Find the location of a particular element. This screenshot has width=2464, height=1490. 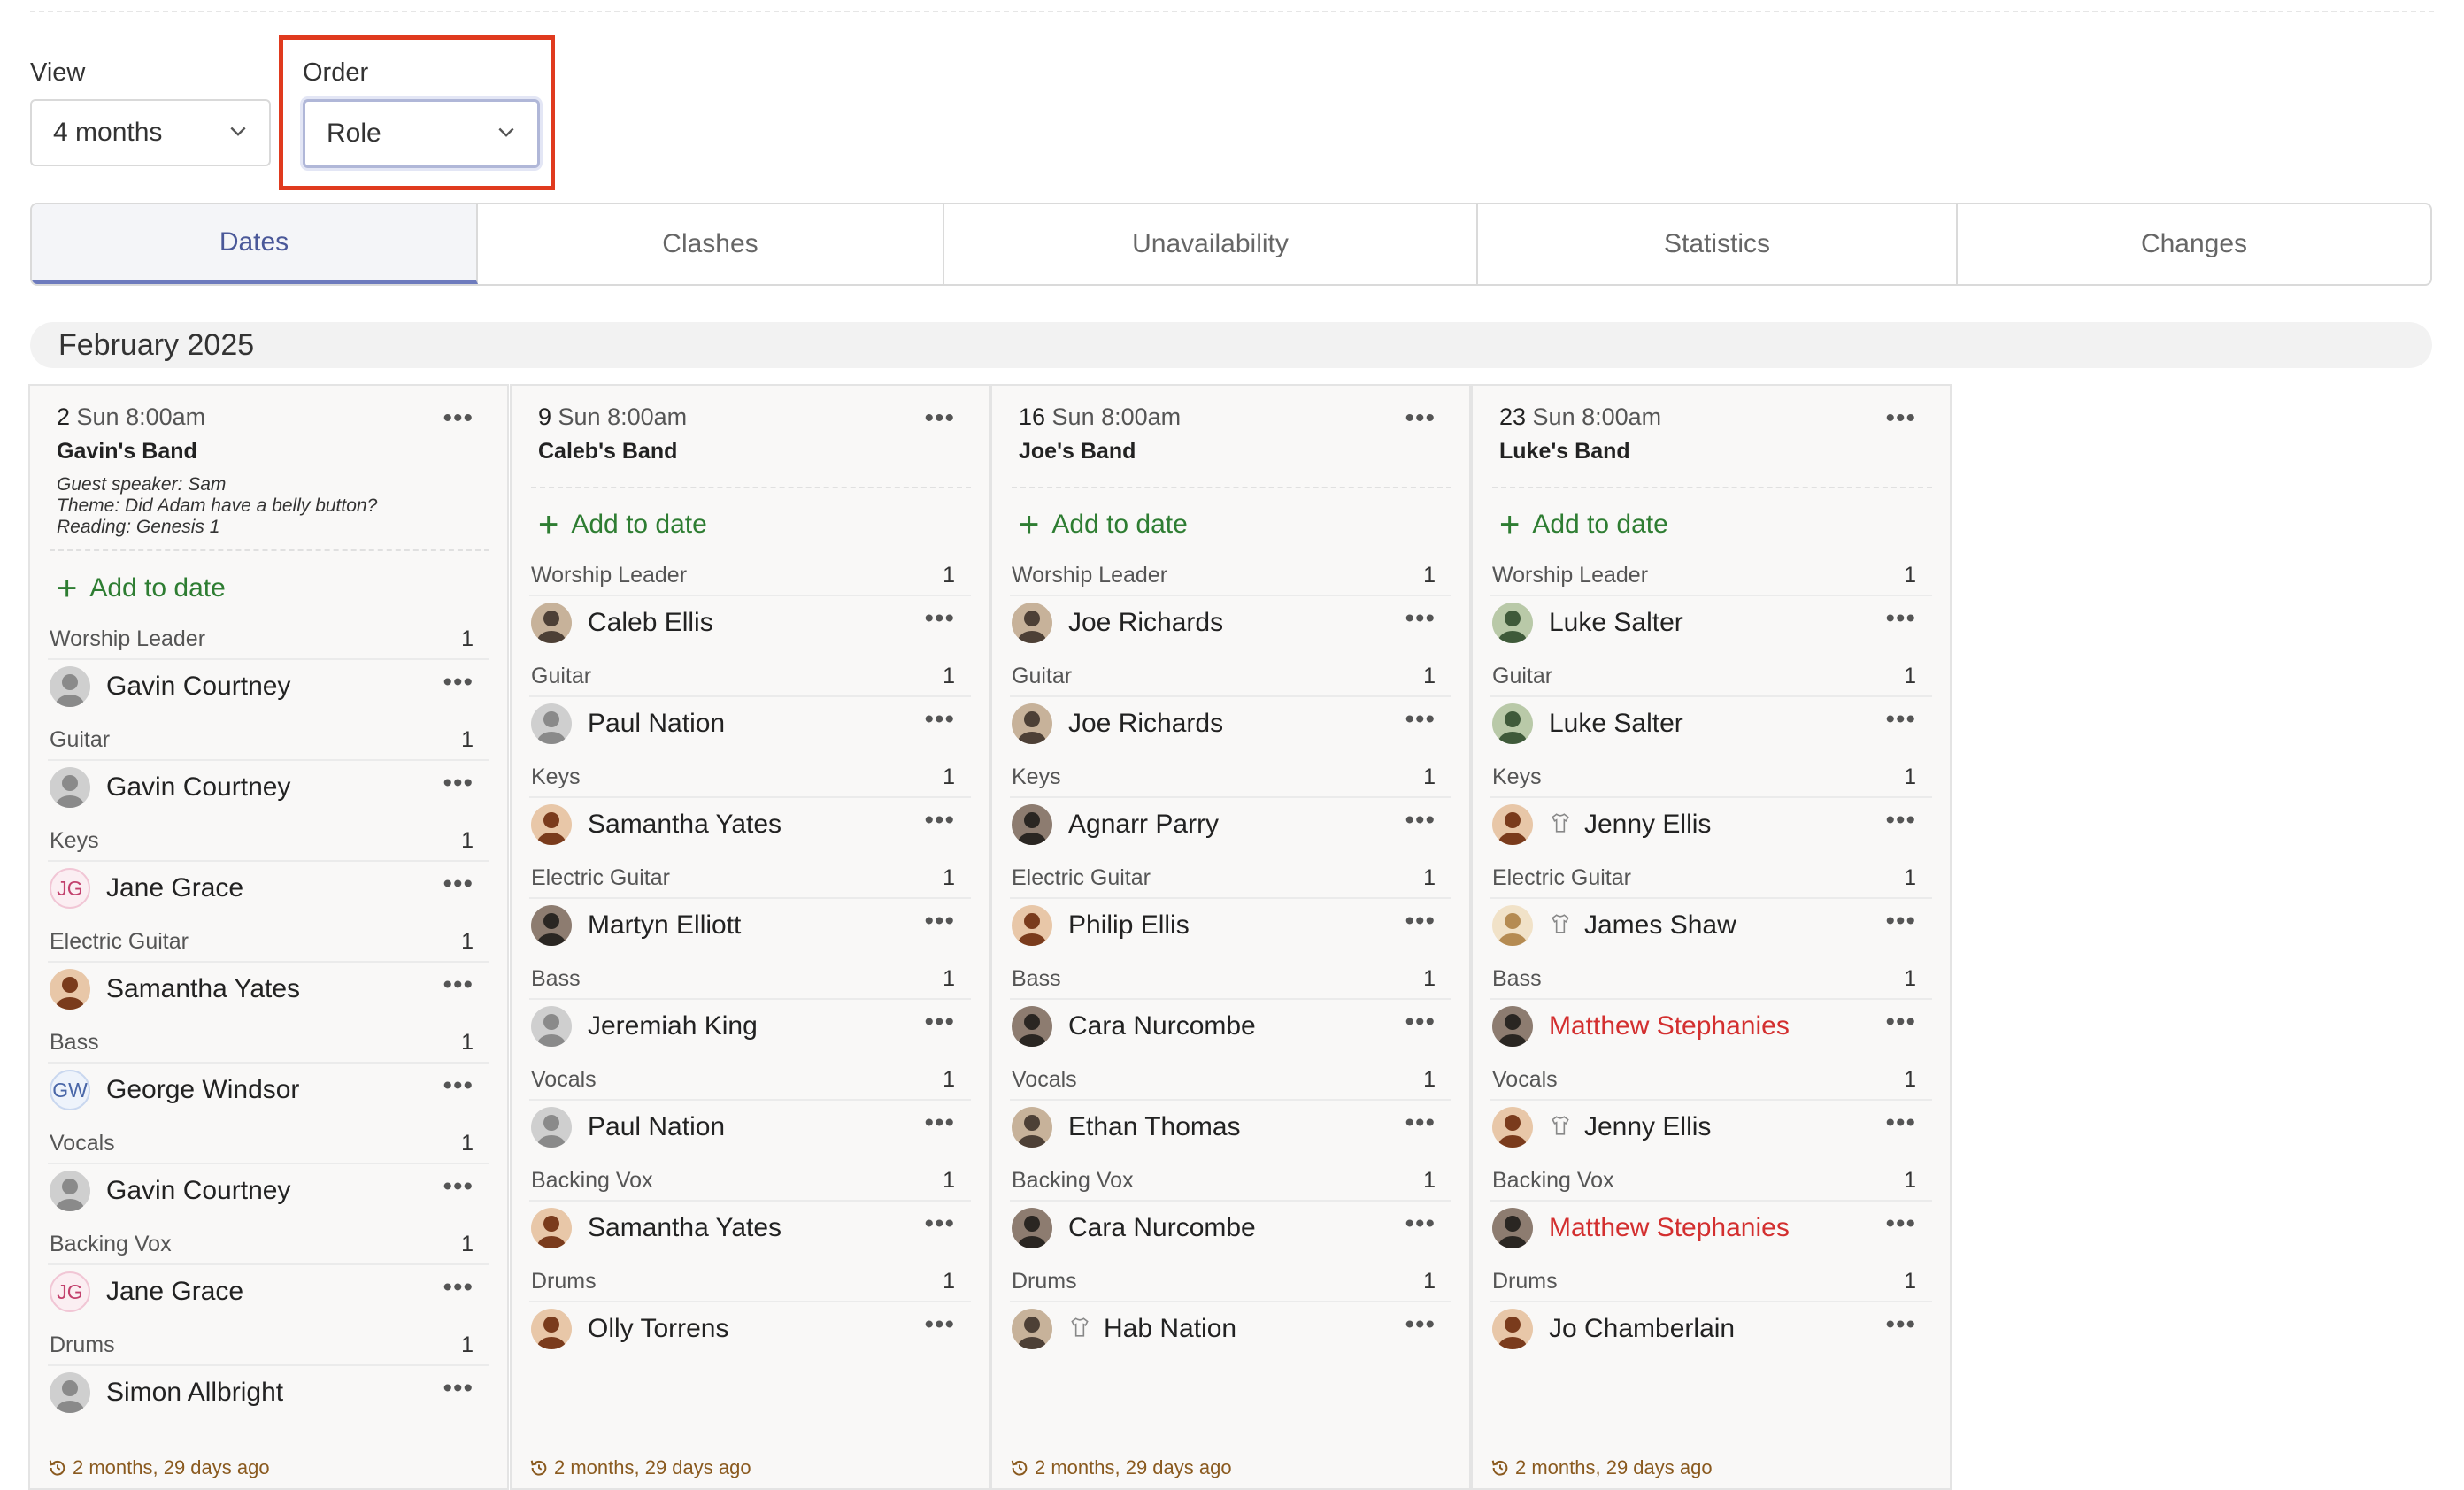

tab-dates: Dates is located at coordinates (255, 244).